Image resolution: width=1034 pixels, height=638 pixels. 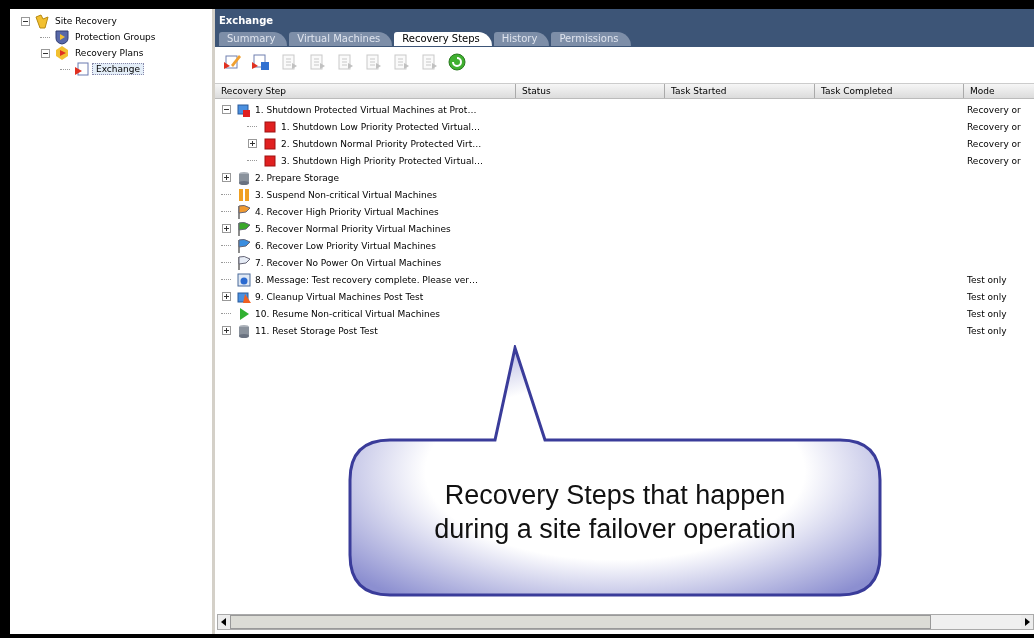 I want to click on scroll-left-icon, so click(x=224, y=622).